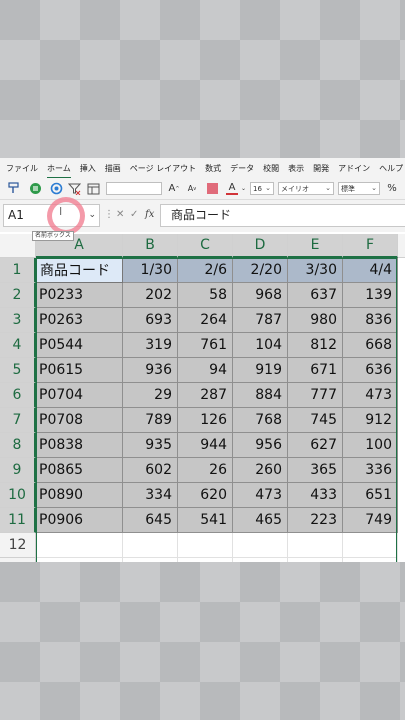 This screenshot has width=405, height=720. What do you see at coordinates (260, 445) in the screenshot?
I see `table-cell: 956` at bounding box center [260, 445].